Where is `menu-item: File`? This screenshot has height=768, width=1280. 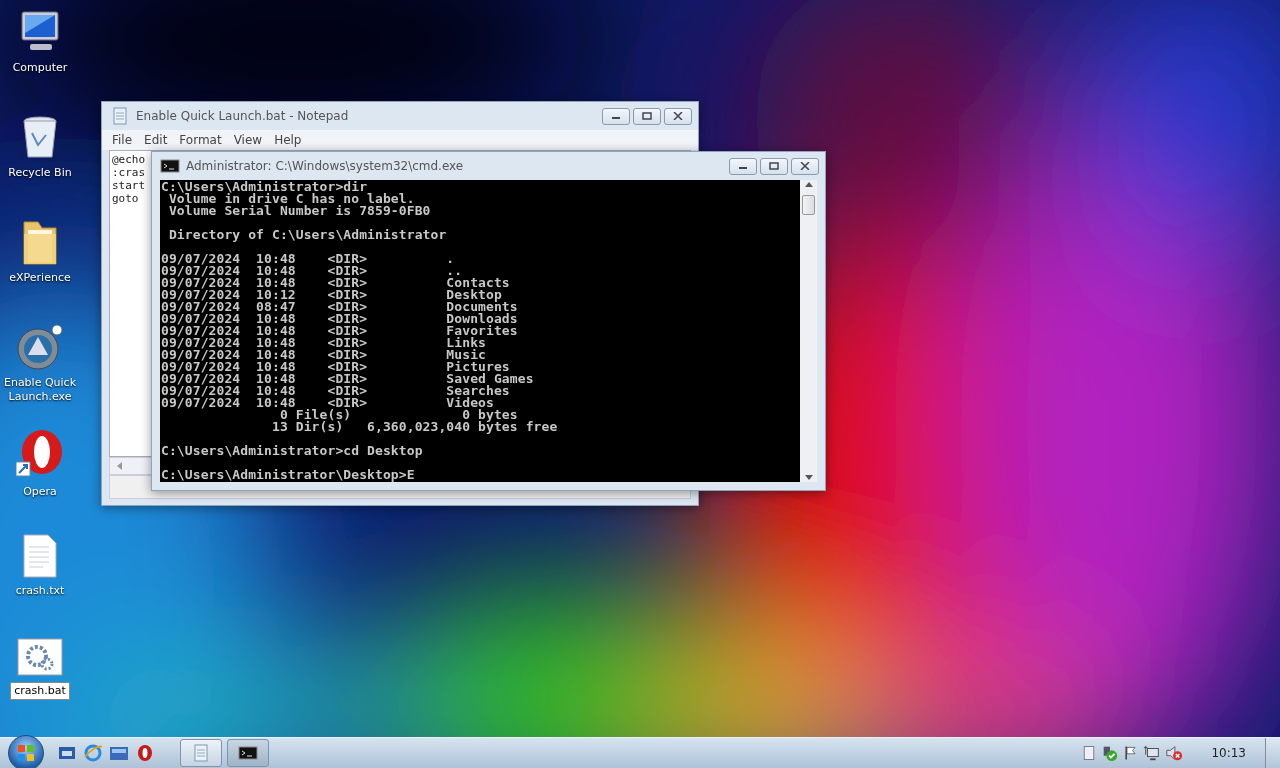 menu-item: File is located at coordinates (122, 140).